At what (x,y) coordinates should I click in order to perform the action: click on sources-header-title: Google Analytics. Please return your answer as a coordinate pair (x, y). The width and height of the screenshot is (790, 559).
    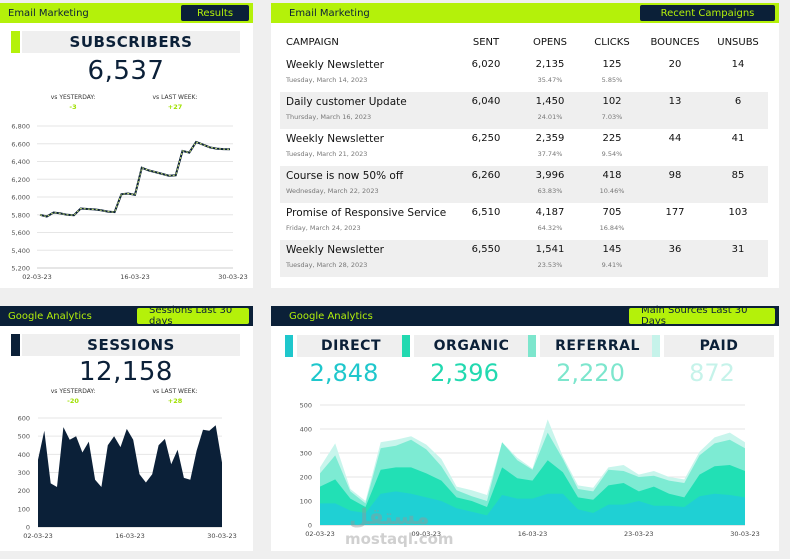
    Looking at the image, I should click on (331, 316).